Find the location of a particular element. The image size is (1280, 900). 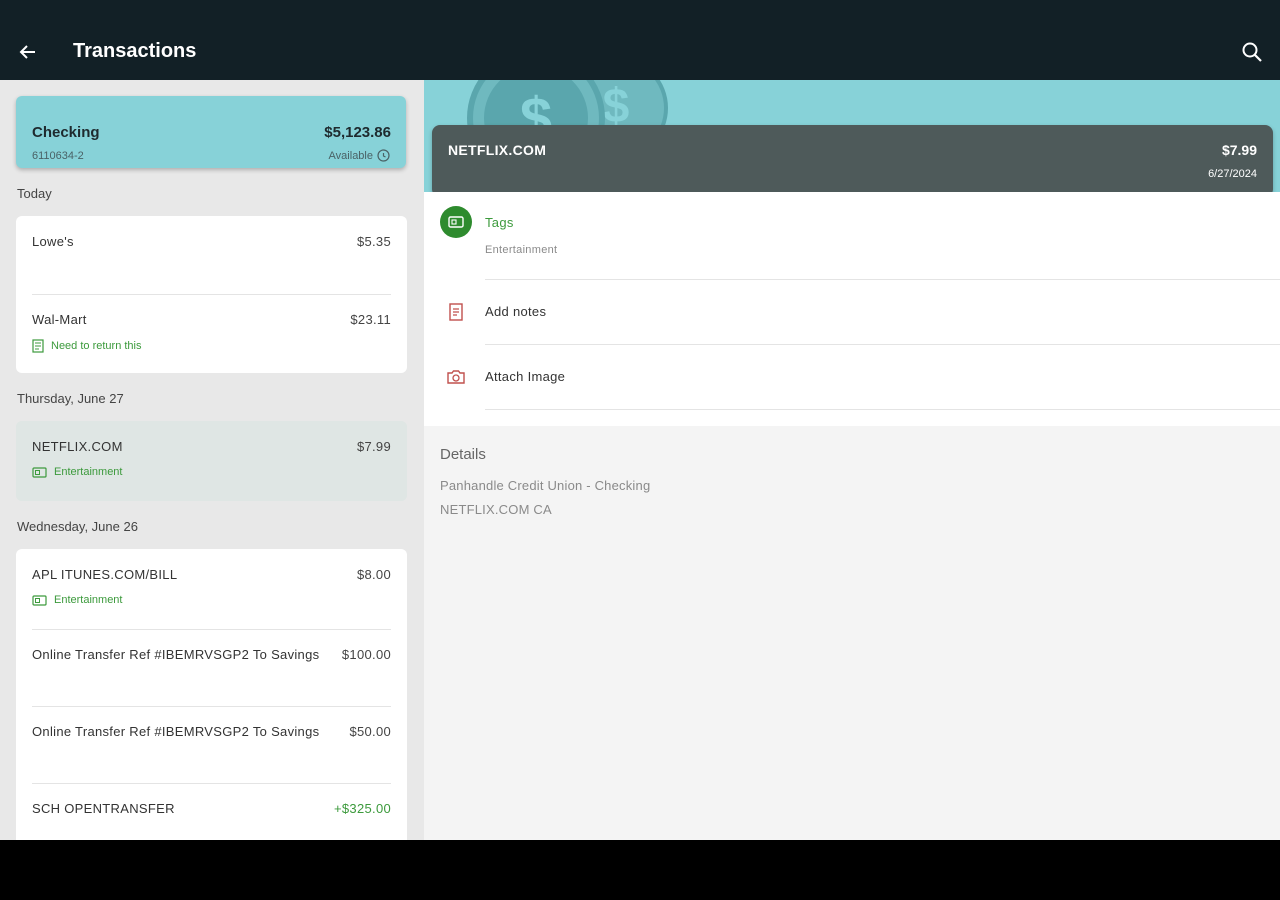

transaction-amount: $100.00 is located at coordinates (366, 654).